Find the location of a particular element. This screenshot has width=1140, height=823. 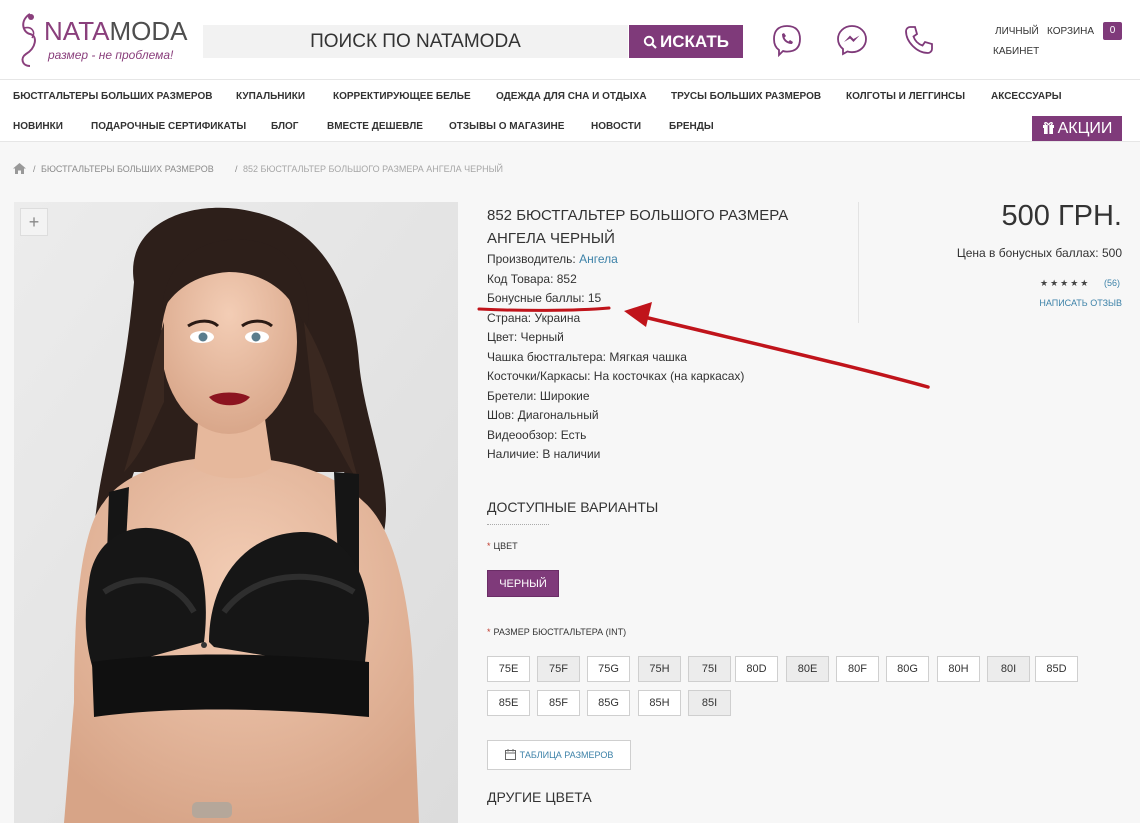

zoom-button: + is located at coordinates (34, 222).